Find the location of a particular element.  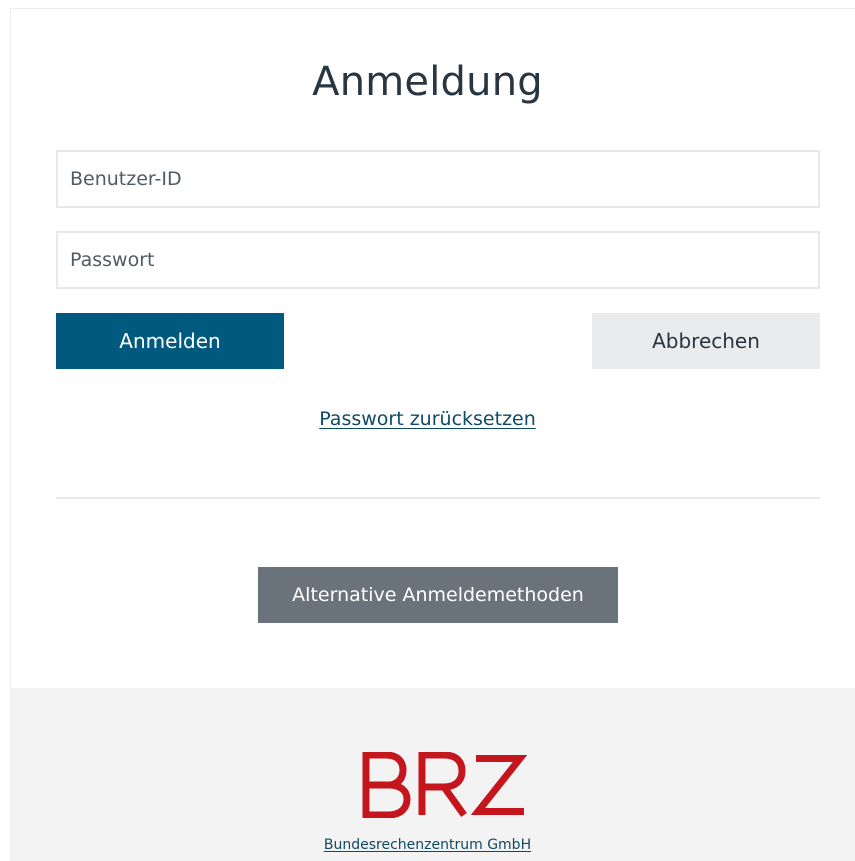

reset-password-link: Passwort zurücksetzen is located at coordinates (427, 419).